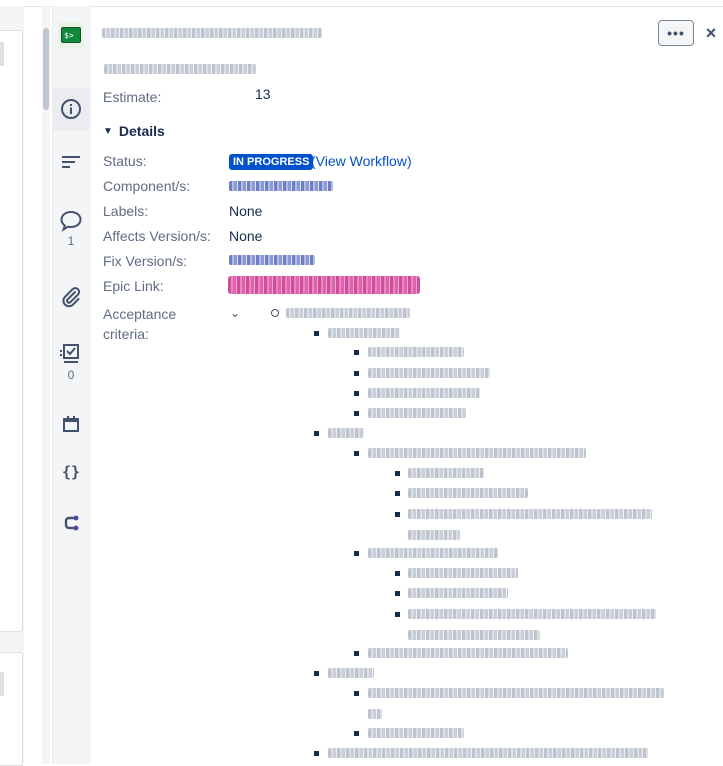 This screenshot has height=766, width=723. I want to click on labels-label: Labels:, so click(126, 211).